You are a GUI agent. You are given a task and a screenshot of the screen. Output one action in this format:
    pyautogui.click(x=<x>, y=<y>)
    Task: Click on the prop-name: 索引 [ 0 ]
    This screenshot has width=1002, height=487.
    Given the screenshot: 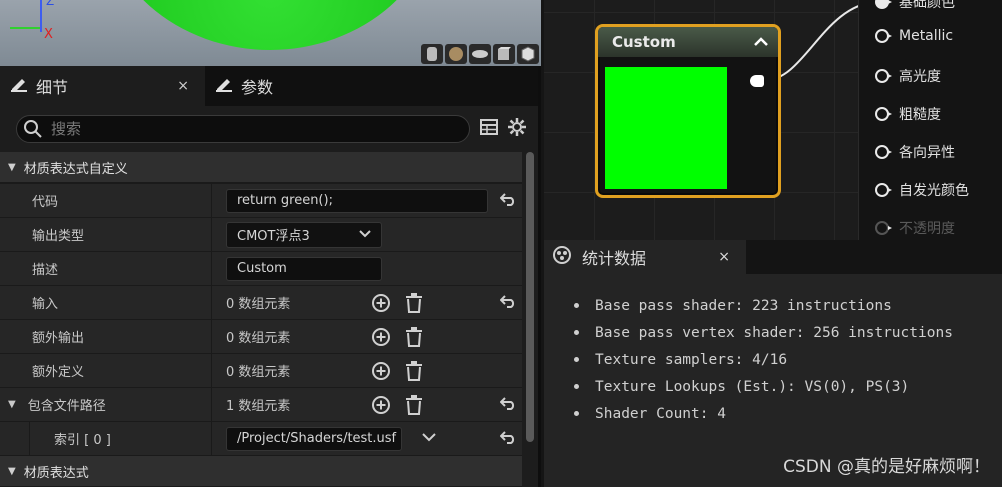 What is the action you would take?
    pyautogui.click(x=82, y=440)
    